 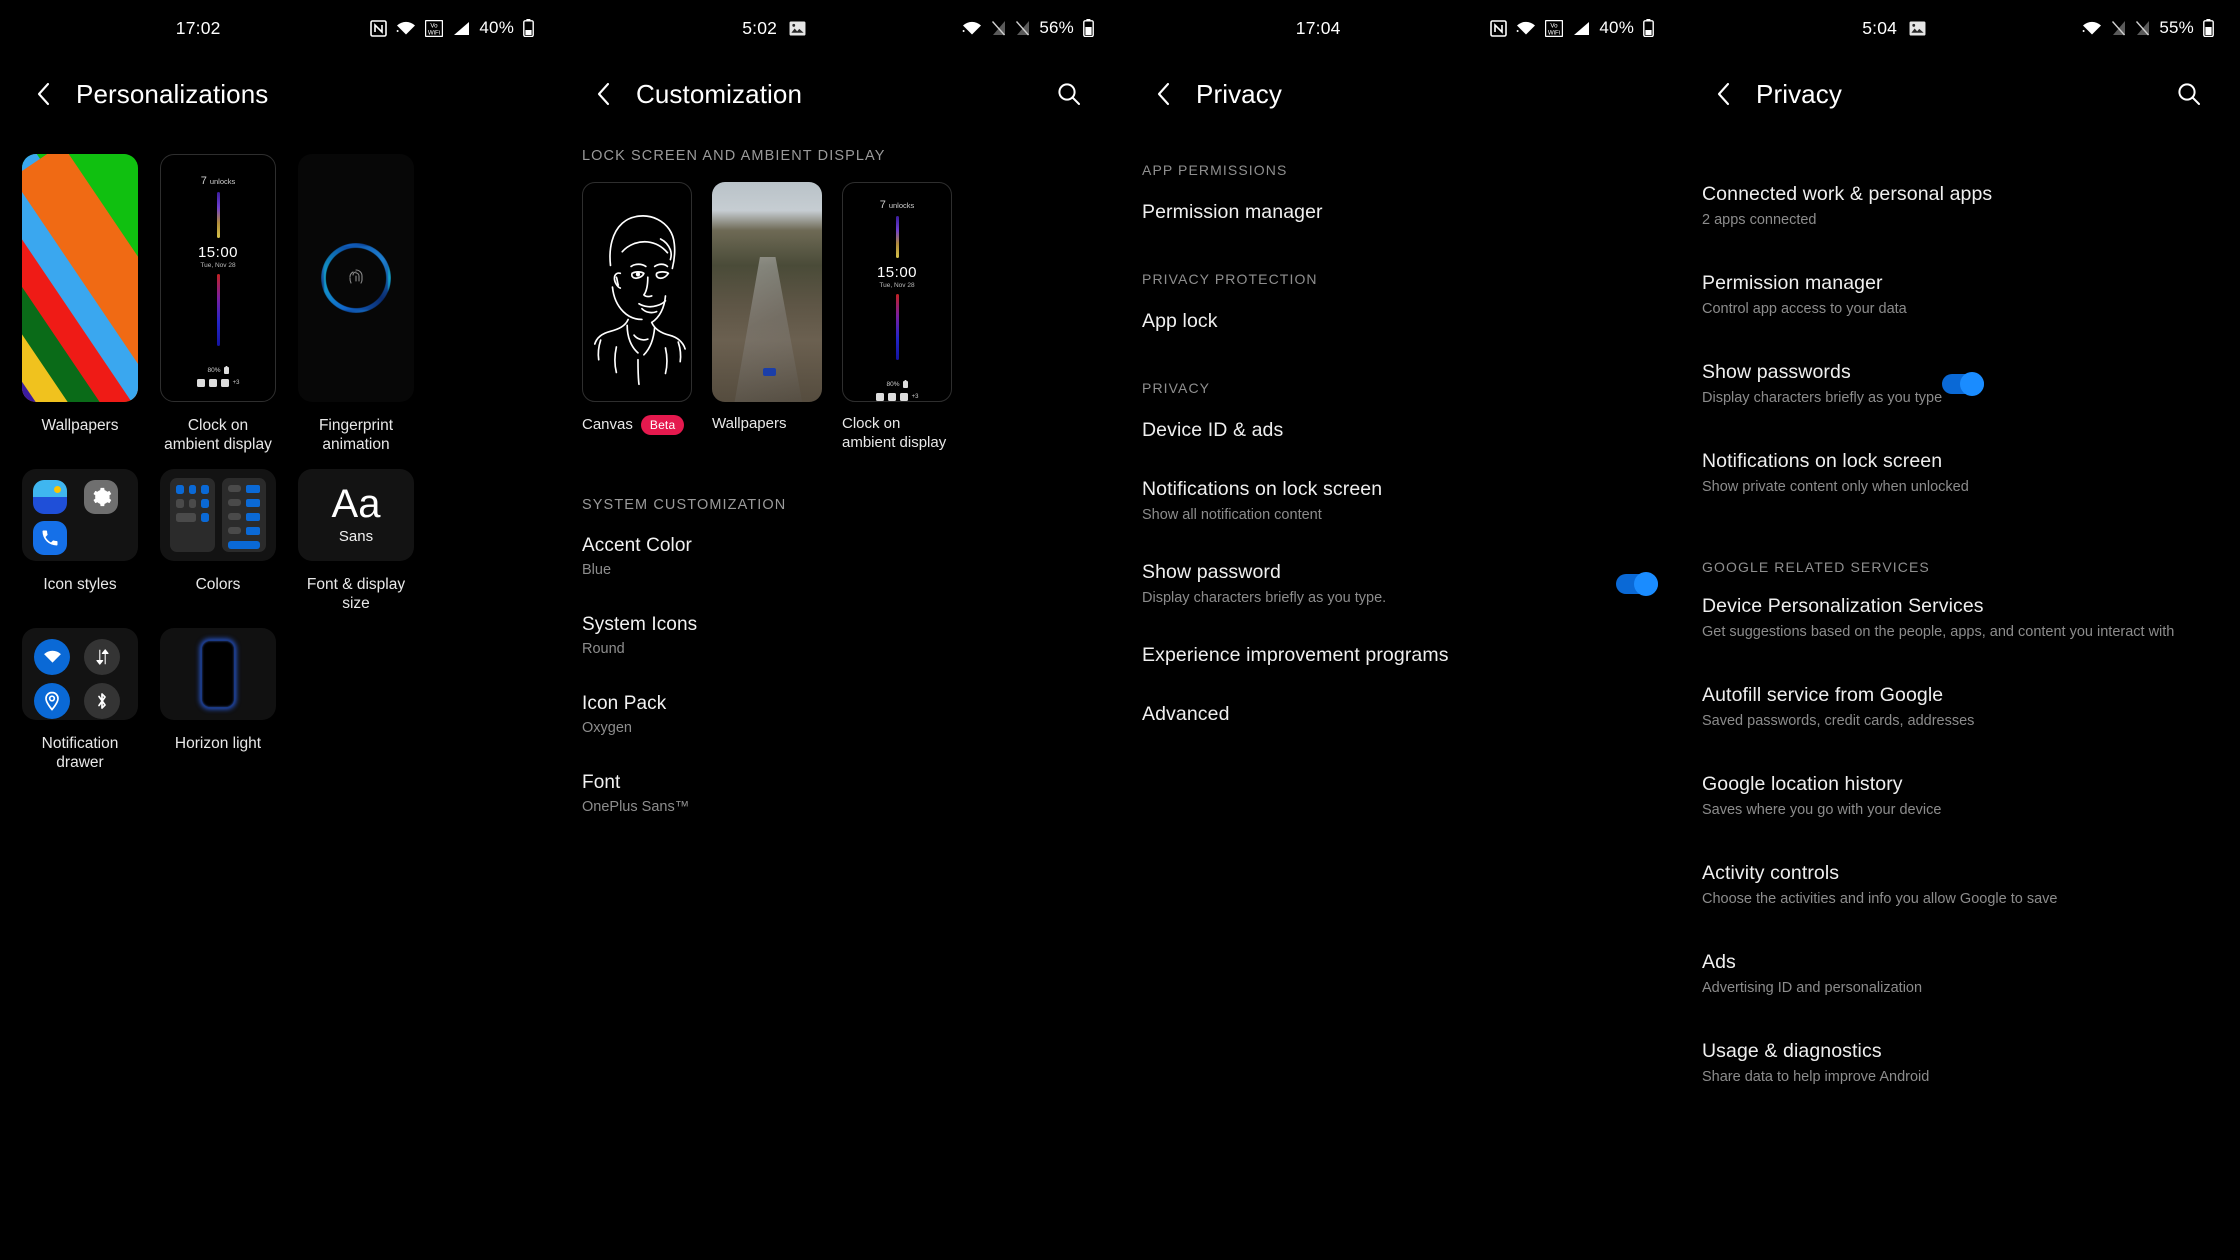 What do you see at coordinates (217, 383) in the screenshot?
I see `aod-app-icons: +3` at bounding box center [217, 383].